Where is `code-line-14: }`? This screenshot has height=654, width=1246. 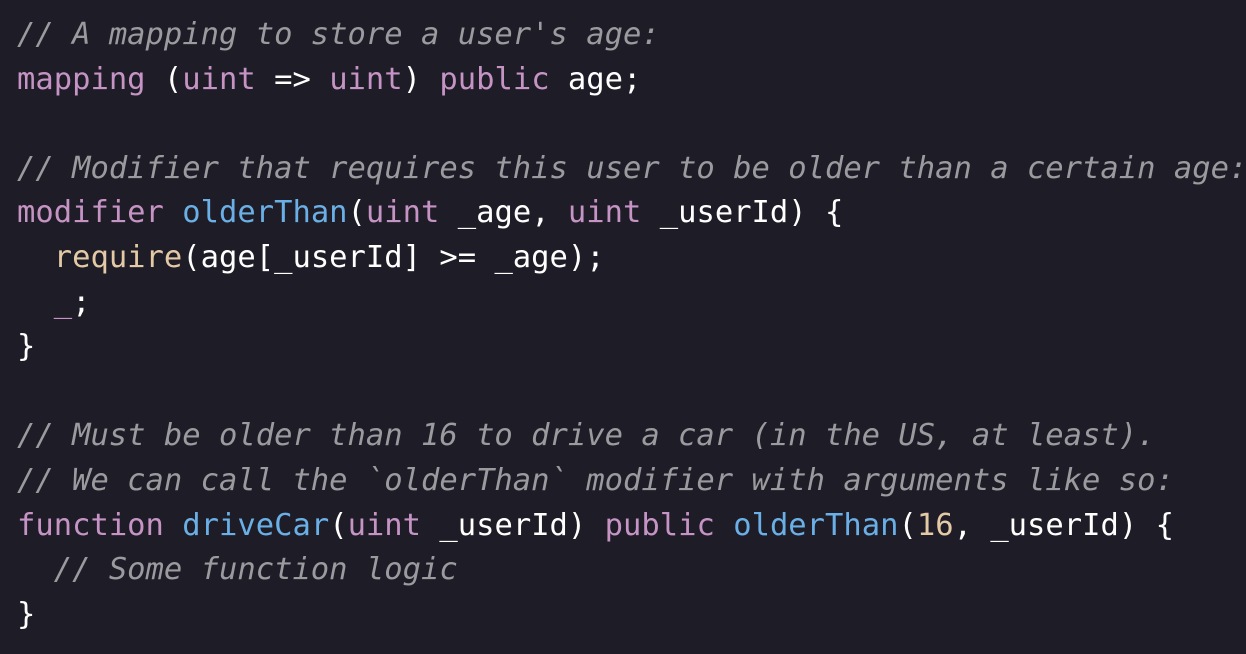
code-line-14: } is located at coordinates (631, 615).